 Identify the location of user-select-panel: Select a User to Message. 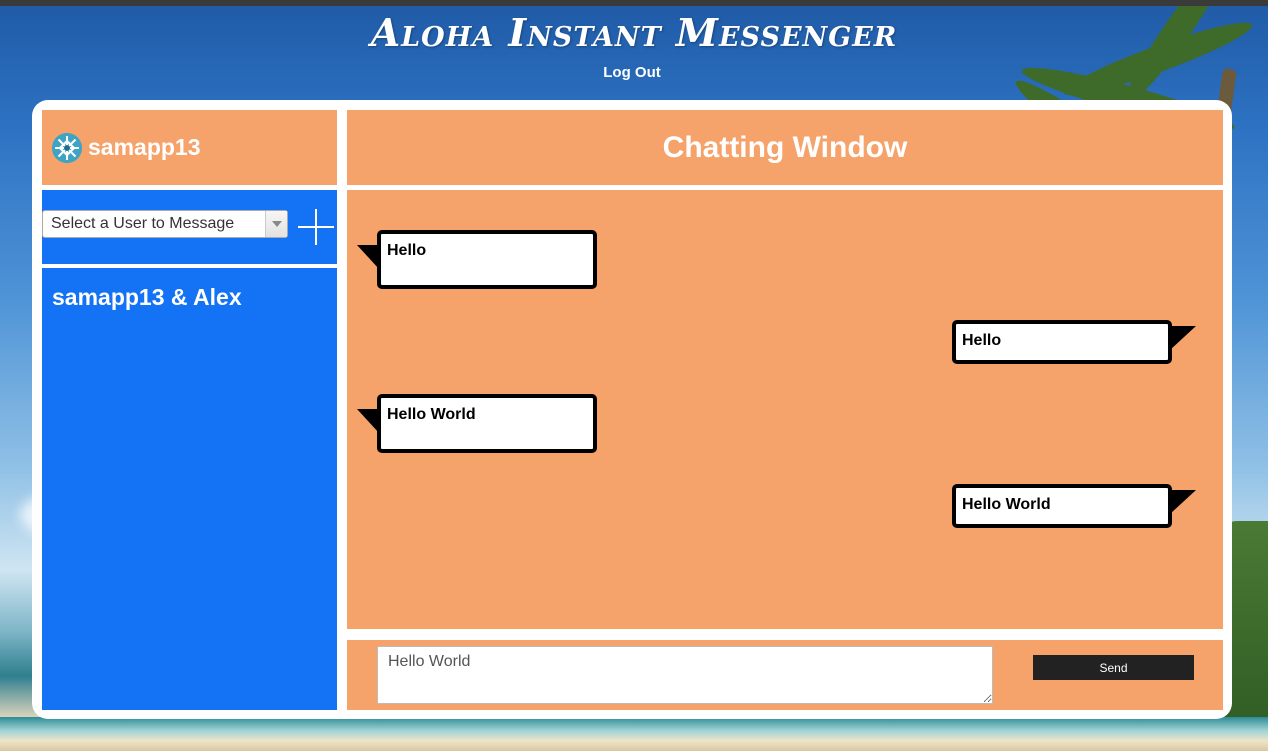
(189, 227).